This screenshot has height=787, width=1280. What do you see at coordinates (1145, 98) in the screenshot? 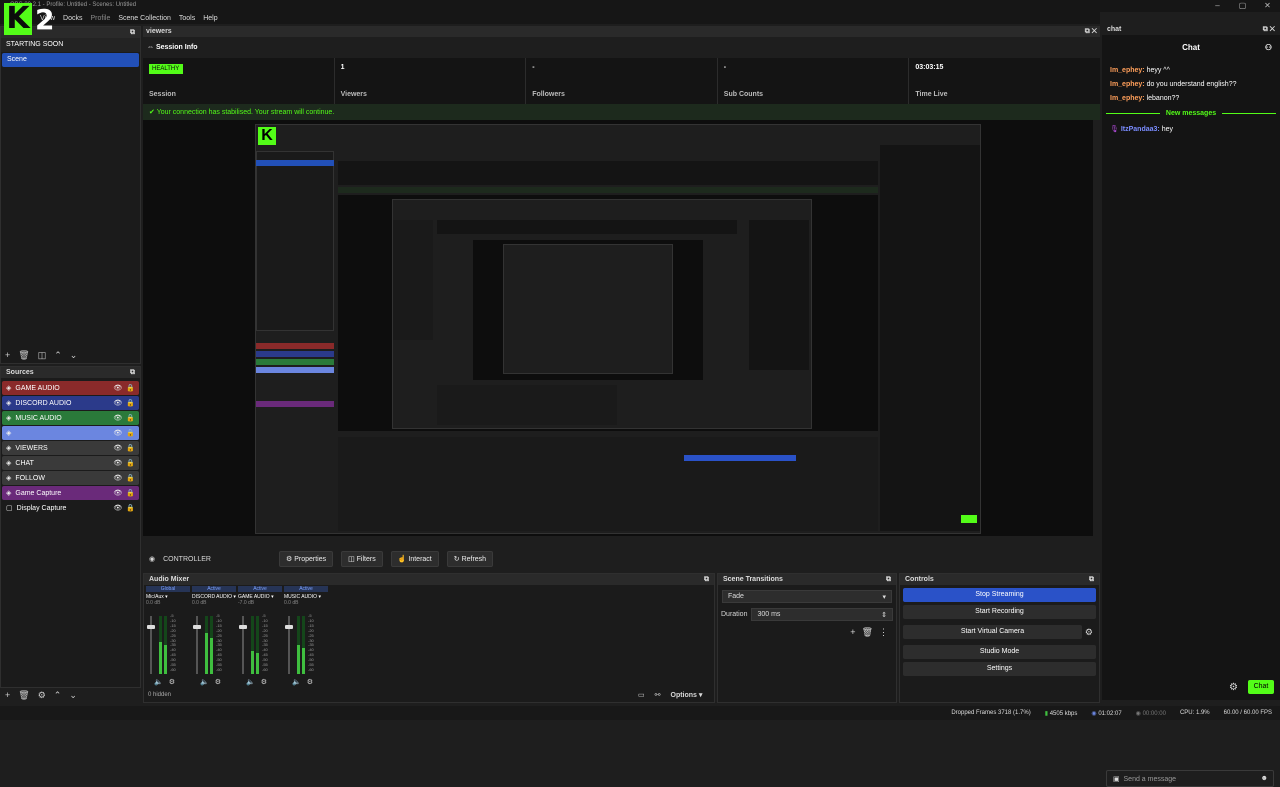
I see `chat-message: Im_ephey: lebanon??` at bounding box center [1145, 98].